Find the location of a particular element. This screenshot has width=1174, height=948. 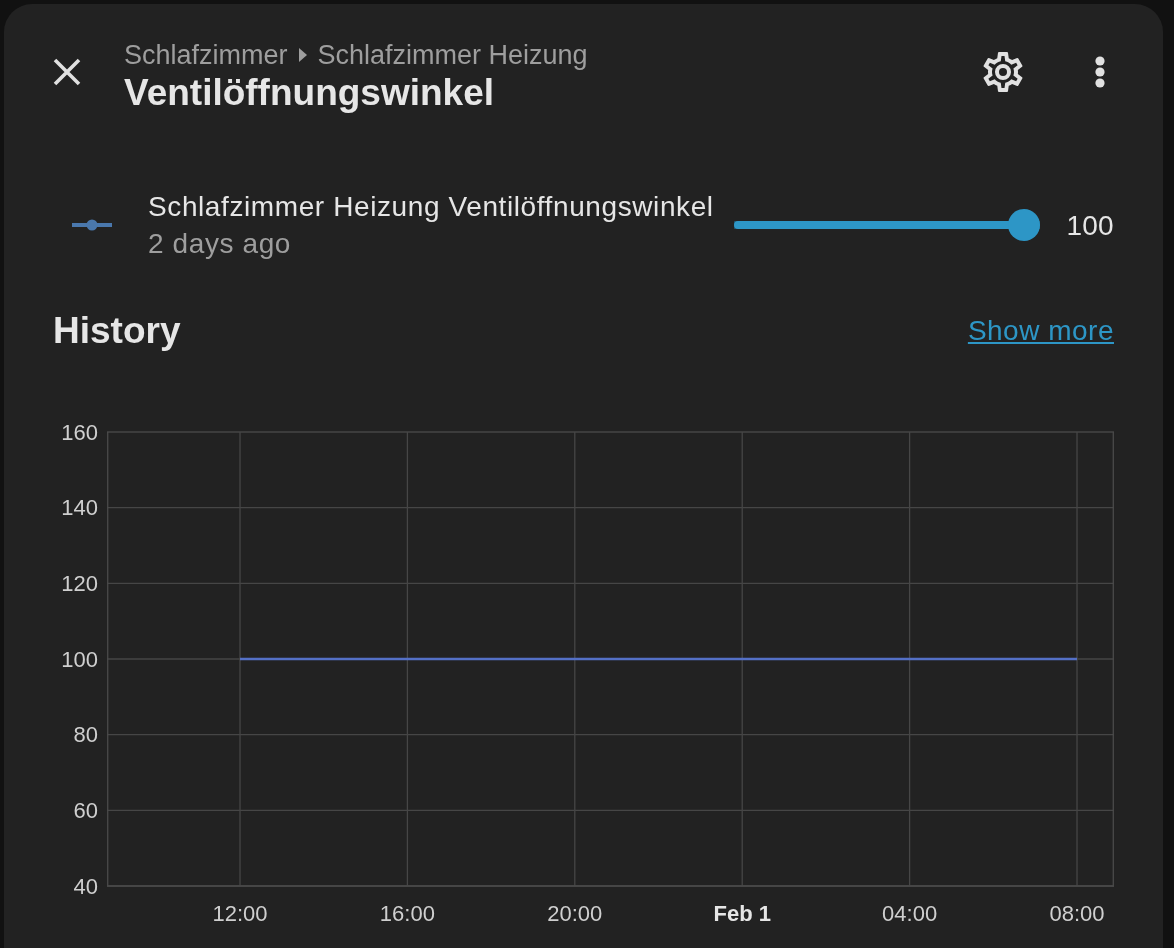

line-dot-icon is located at coordinates (92, 225).